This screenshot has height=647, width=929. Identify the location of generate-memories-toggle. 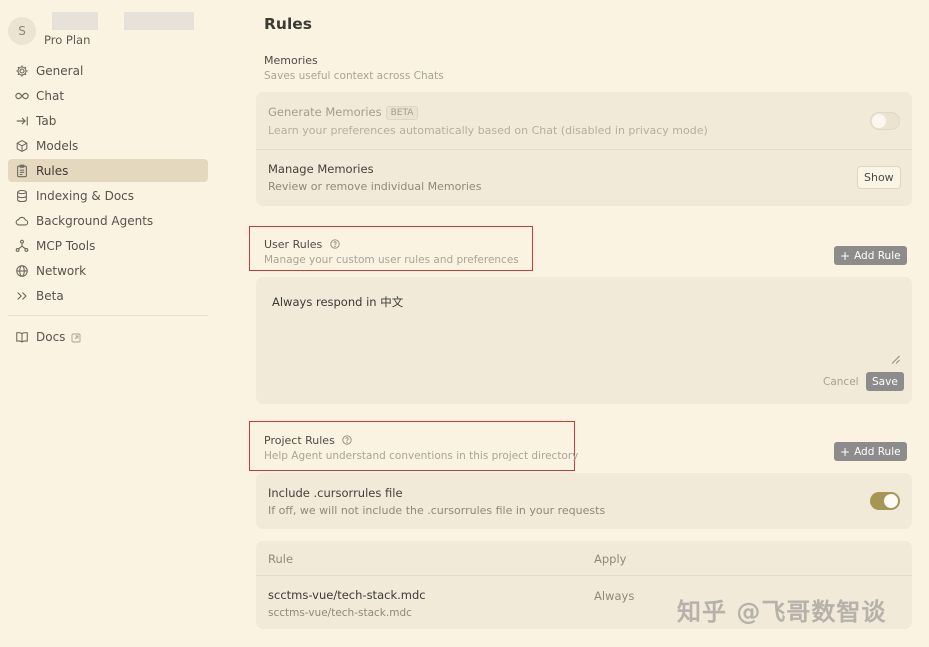
(885, 121).